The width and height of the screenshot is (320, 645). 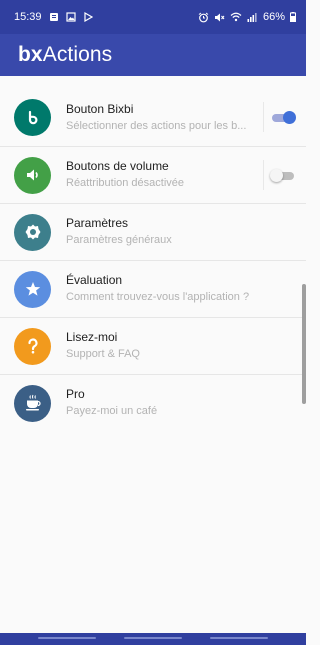 I want to click on list-item-title: Évaluation, so click(x=94, y=280).